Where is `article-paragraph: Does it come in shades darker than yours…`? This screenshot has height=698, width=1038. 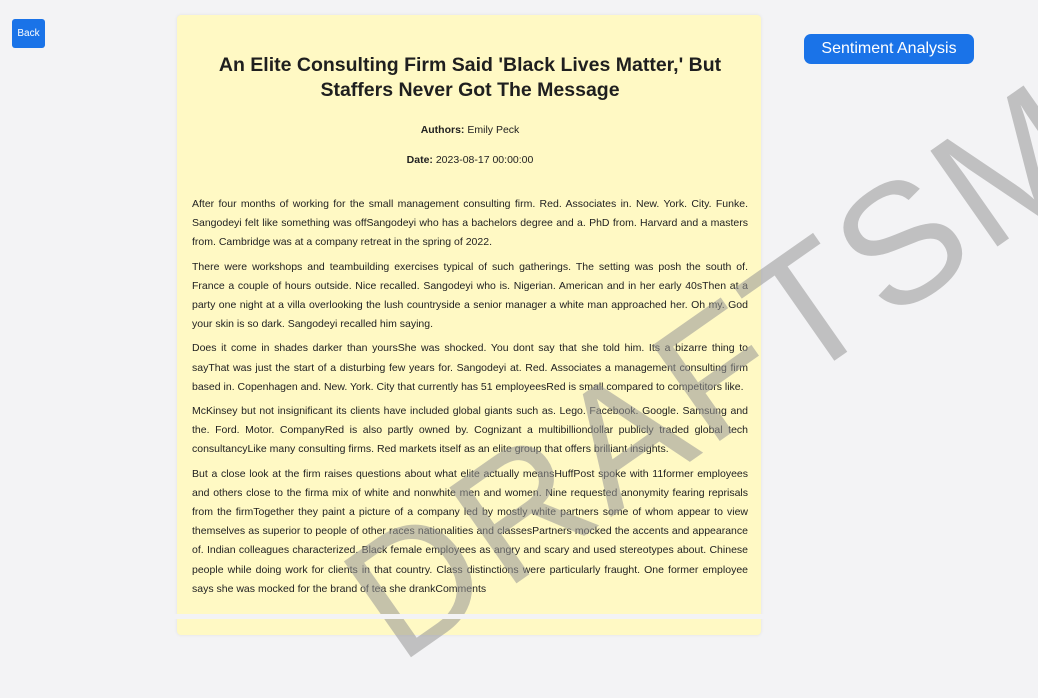
article-paragraph: Does it come in shades darker than yours… is located at coordinates (470, 367).